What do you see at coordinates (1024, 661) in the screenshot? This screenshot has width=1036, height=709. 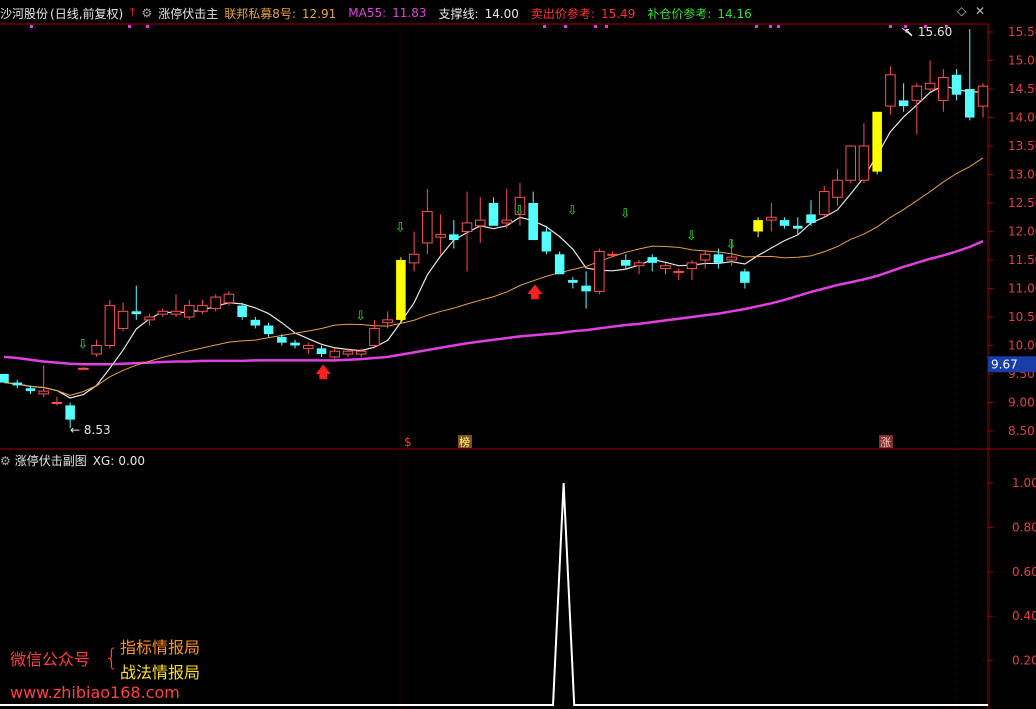 I see `sub-tick-label: 0.20` at bounding box center [1024, 661].